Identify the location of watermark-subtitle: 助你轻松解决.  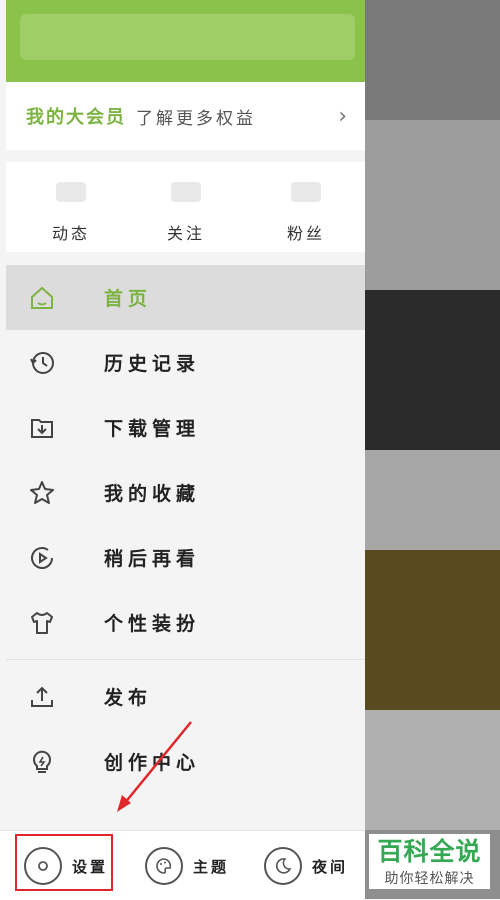
(429, 879).